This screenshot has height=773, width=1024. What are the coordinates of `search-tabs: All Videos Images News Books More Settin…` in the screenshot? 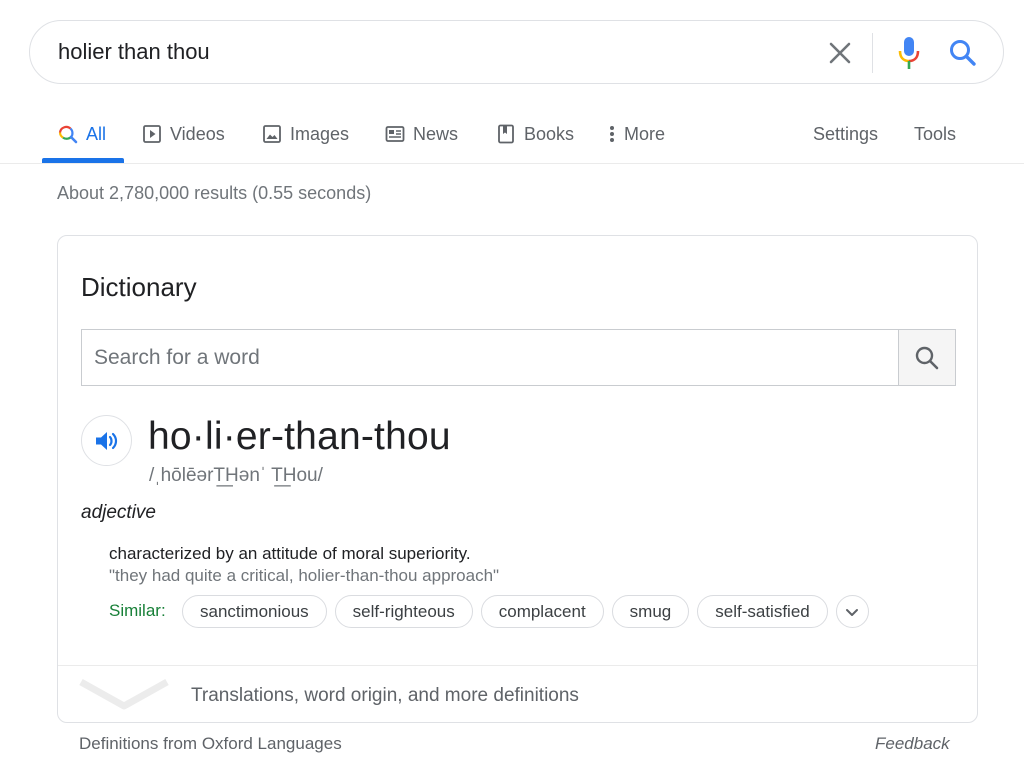 It's located at (512, 132).